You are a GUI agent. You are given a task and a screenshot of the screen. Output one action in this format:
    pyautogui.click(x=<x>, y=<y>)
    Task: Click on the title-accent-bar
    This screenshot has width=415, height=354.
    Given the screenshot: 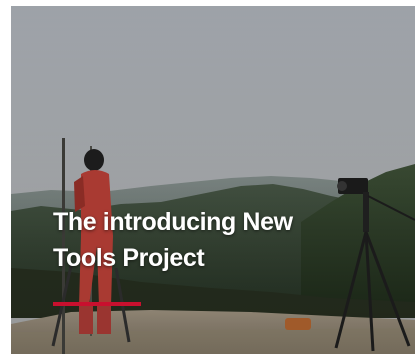 What is the action you would take?
    pyautogui.click(x=97, y=304)
    